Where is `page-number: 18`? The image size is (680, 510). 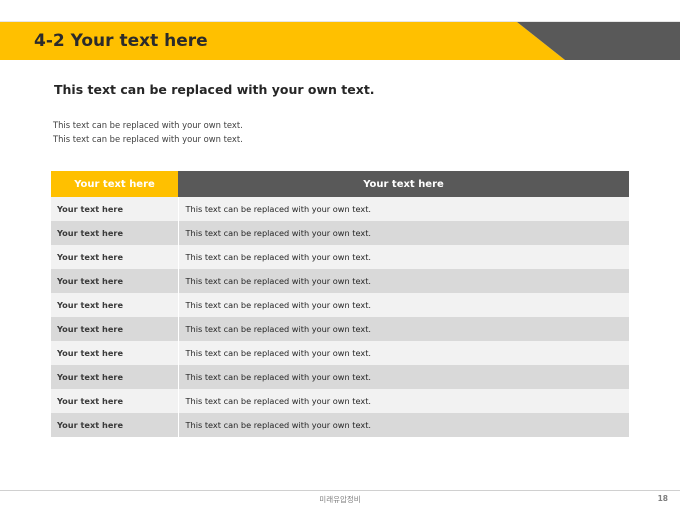
page-number: 18 is located at coordinates (662, 498).